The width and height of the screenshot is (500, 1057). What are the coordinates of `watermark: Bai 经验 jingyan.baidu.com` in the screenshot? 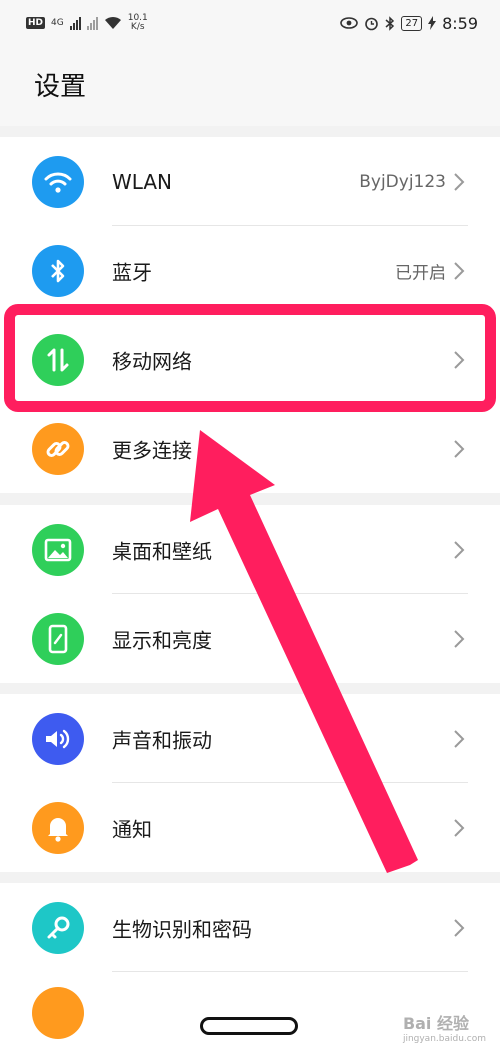 It's located at (444, 1027).